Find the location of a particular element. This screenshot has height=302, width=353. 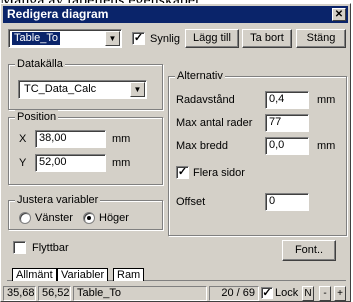

max-width-unit: mm is located at coordinates (326, 146).